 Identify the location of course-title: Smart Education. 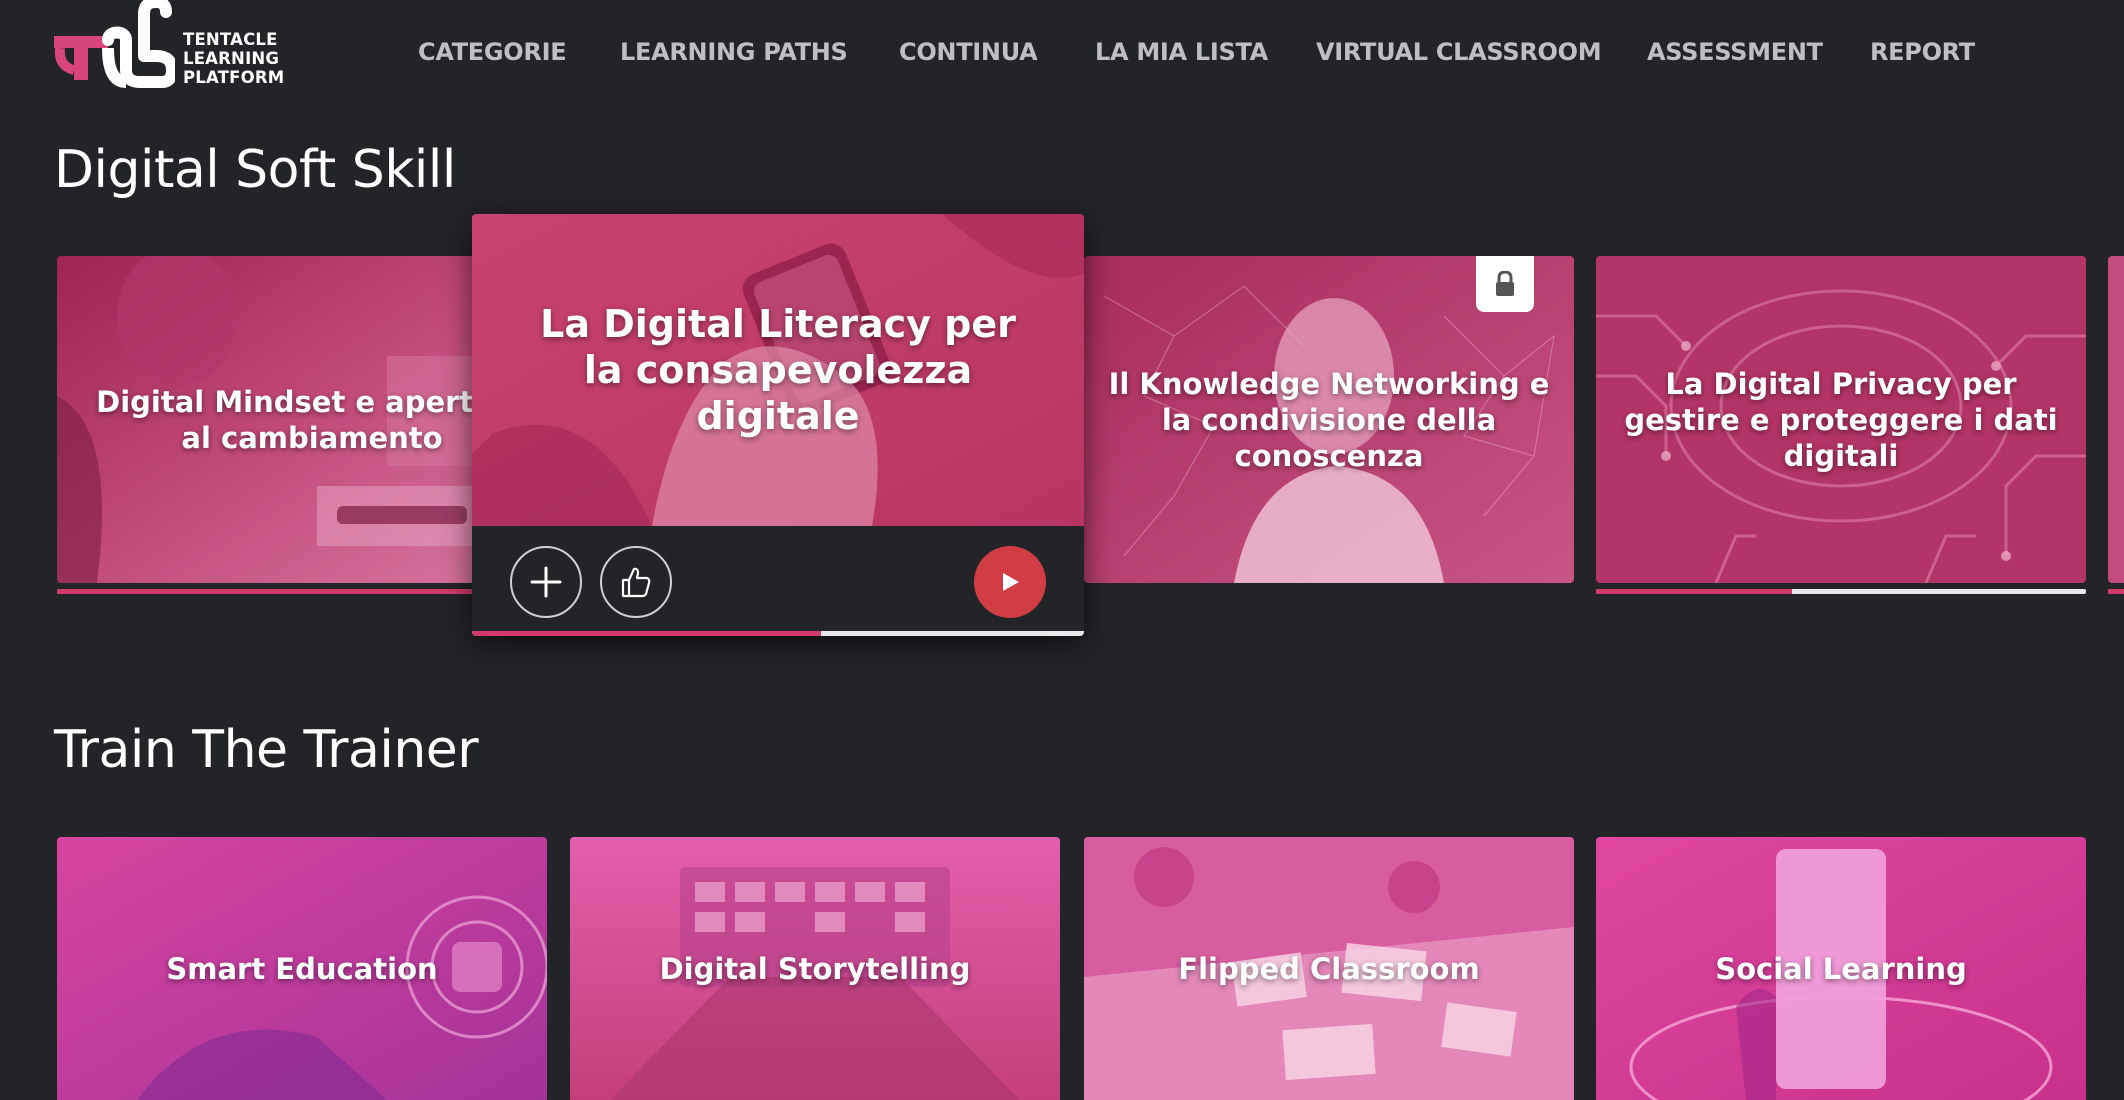
(302, 968).